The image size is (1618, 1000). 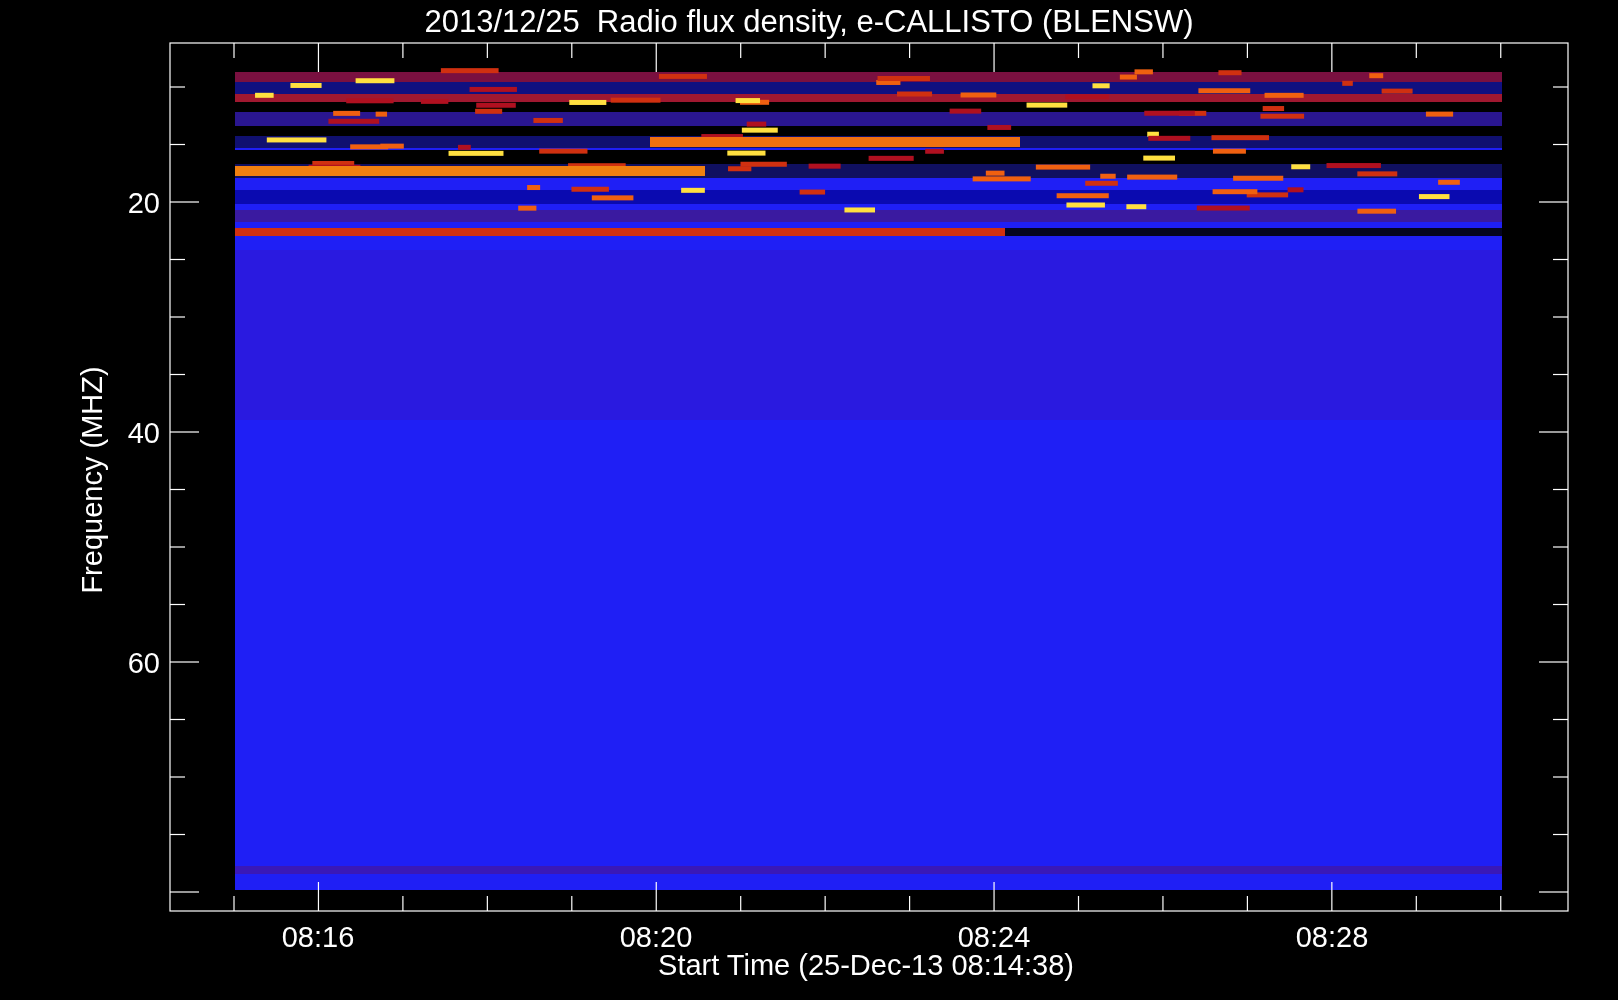 I want to click on x-tick-label: 08:28, so click(x=1332, y=937).